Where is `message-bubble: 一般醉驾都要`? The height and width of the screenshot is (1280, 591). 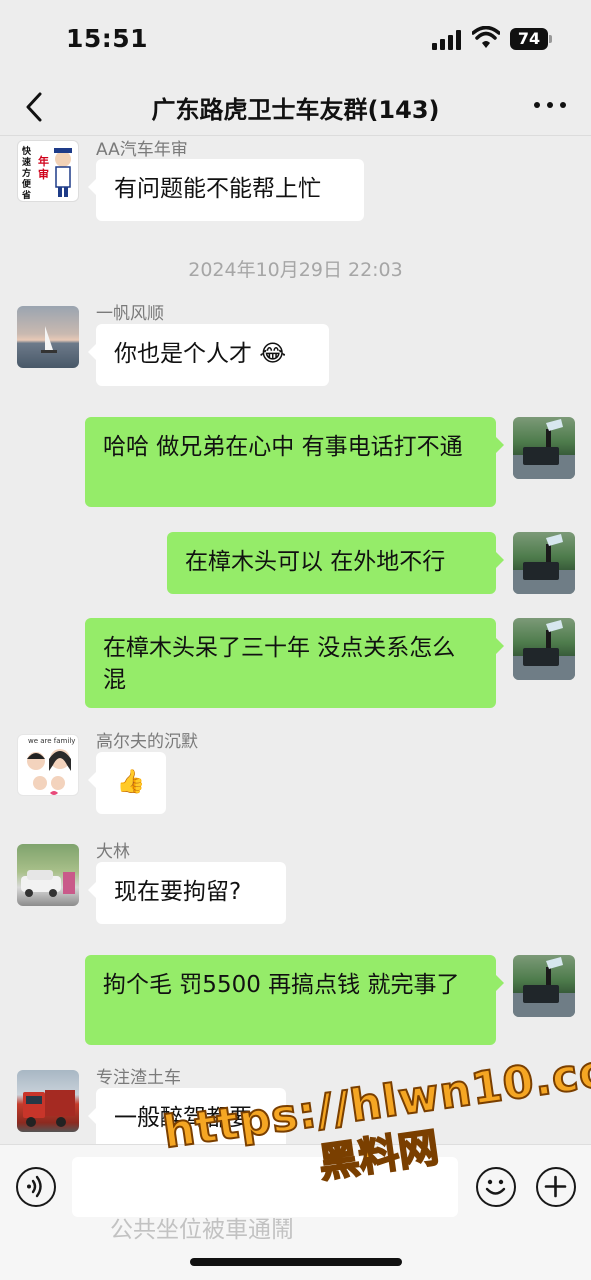 message-bubble: 一般醉驾都要 is located at coordinates (187, 1116).